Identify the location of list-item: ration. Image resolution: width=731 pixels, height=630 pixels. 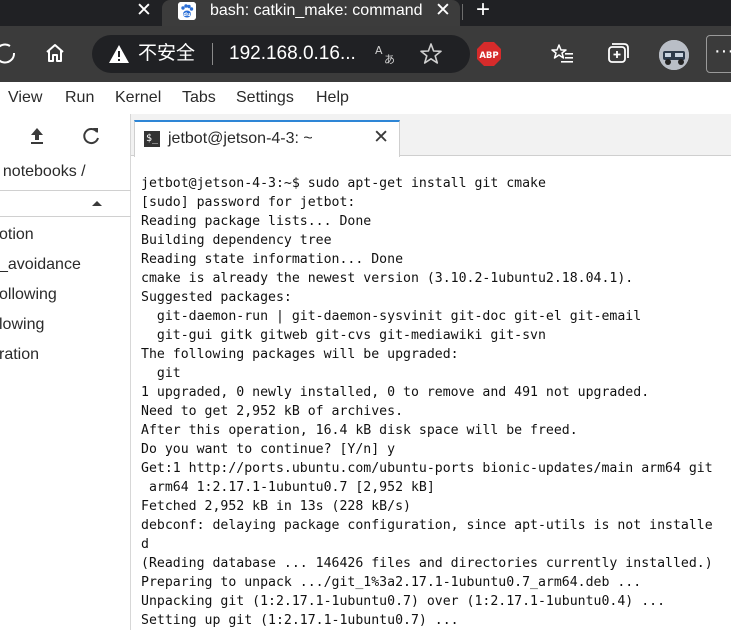
(65, 355).